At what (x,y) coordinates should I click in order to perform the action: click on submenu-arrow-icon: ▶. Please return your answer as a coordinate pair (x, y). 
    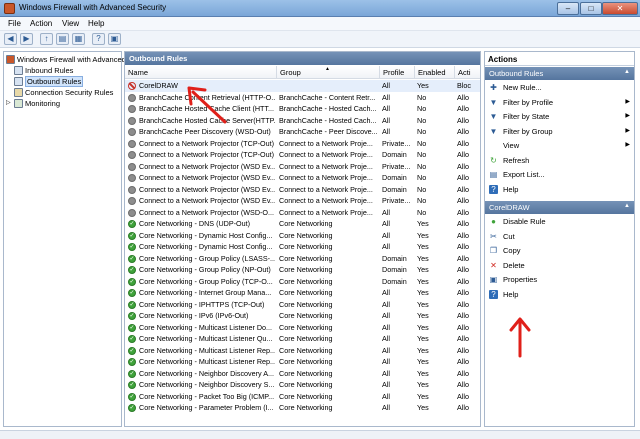
    Looking at the image, I should click on (627, 145).